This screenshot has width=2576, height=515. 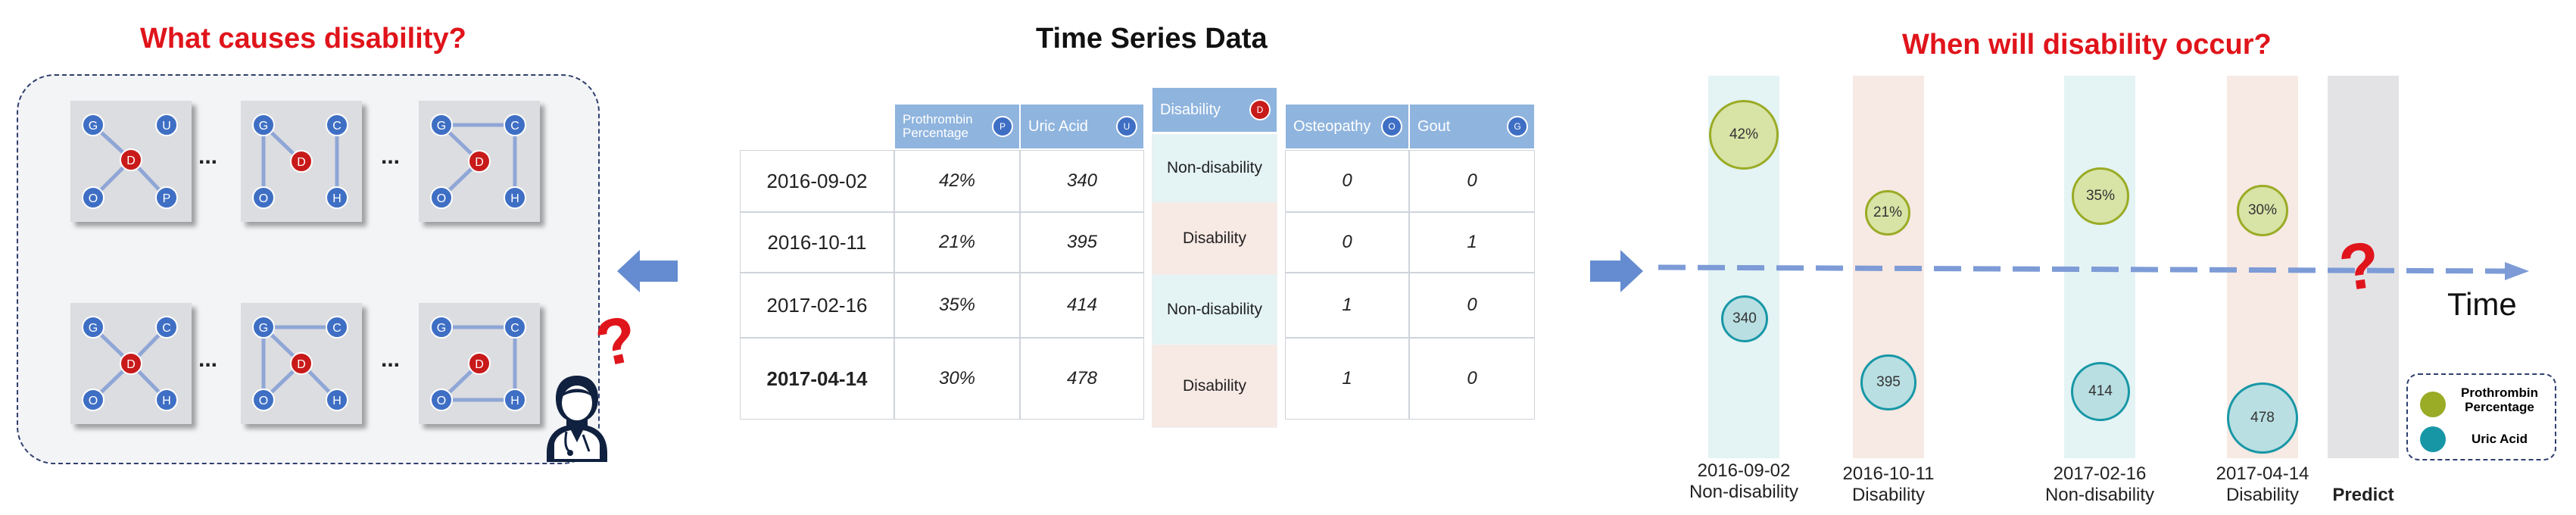 I want to click on causal-graph: G U D O P, so click(x=130, y=161).